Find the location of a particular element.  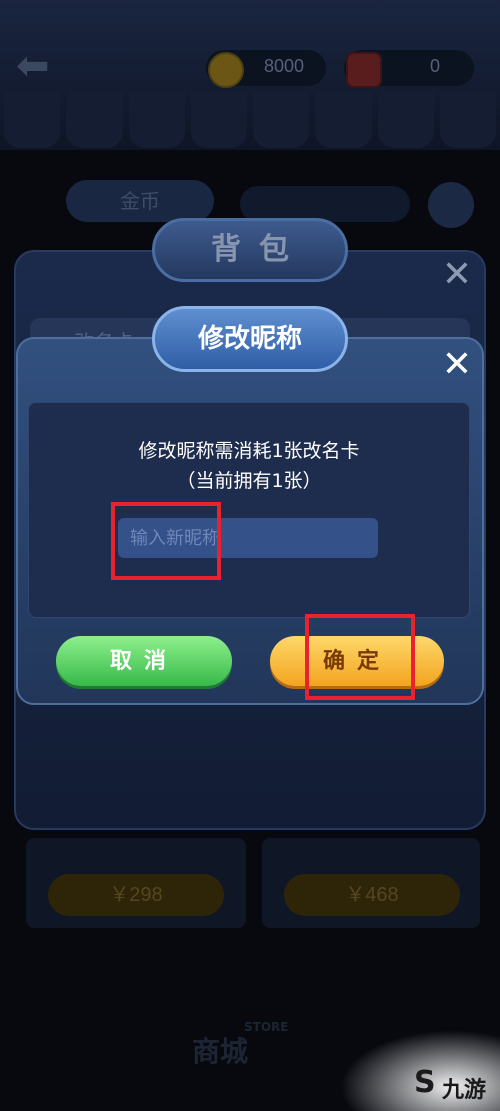

price-button: ￥468 is located at coordinates (372, 895).